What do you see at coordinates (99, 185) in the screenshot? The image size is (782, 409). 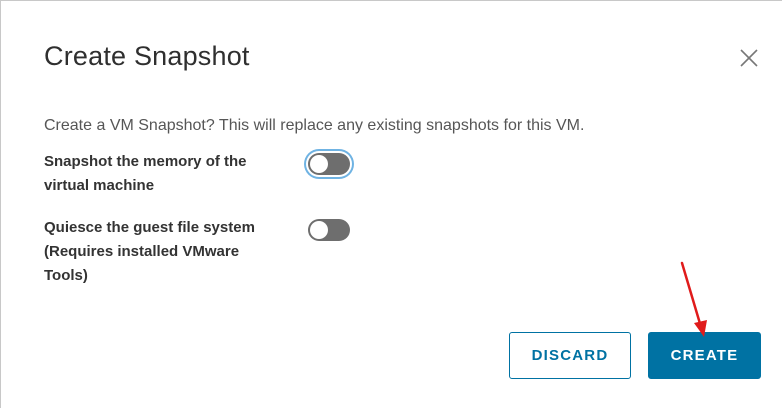 I see `memory-snapshot-label-line2: virtual machine` at bounding box center [99, 185].